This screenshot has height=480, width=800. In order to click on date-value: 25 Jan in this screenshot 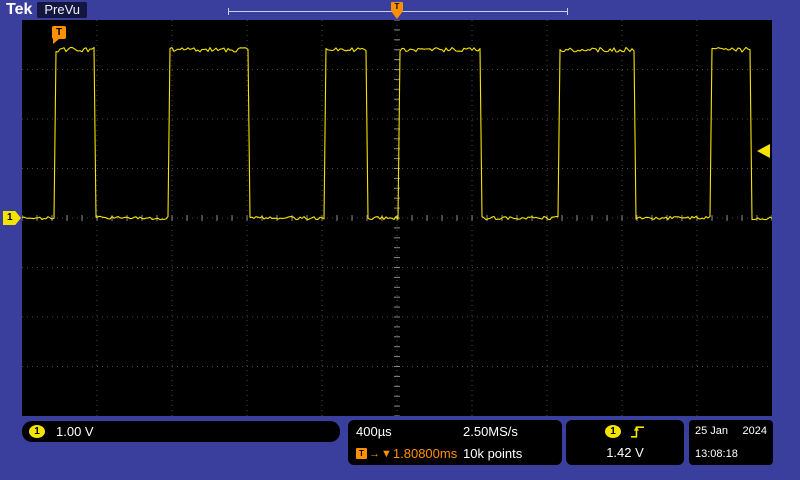, I will do `click(712, 431)`.